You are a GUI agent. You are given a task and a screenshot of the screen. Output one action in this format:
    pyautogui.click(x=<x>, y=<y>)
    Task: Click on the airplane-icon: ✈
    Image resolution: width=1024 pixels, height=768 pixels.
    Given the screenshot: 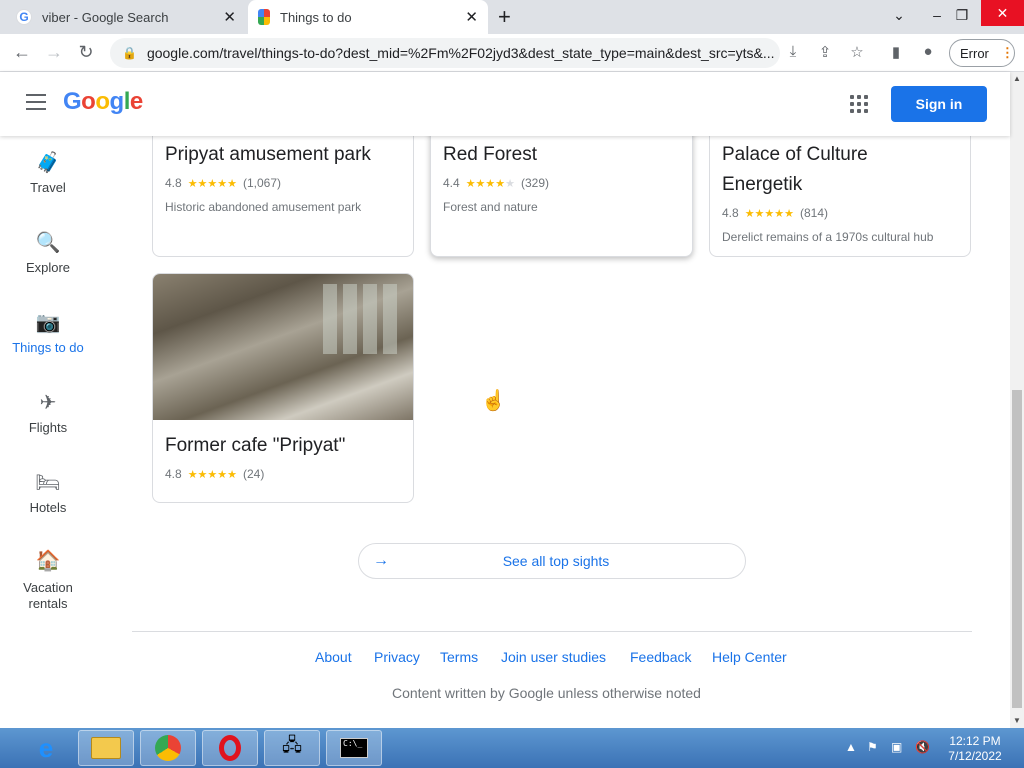 What is the action you would take?
    pyautogui.click(x=48, y=403)
    